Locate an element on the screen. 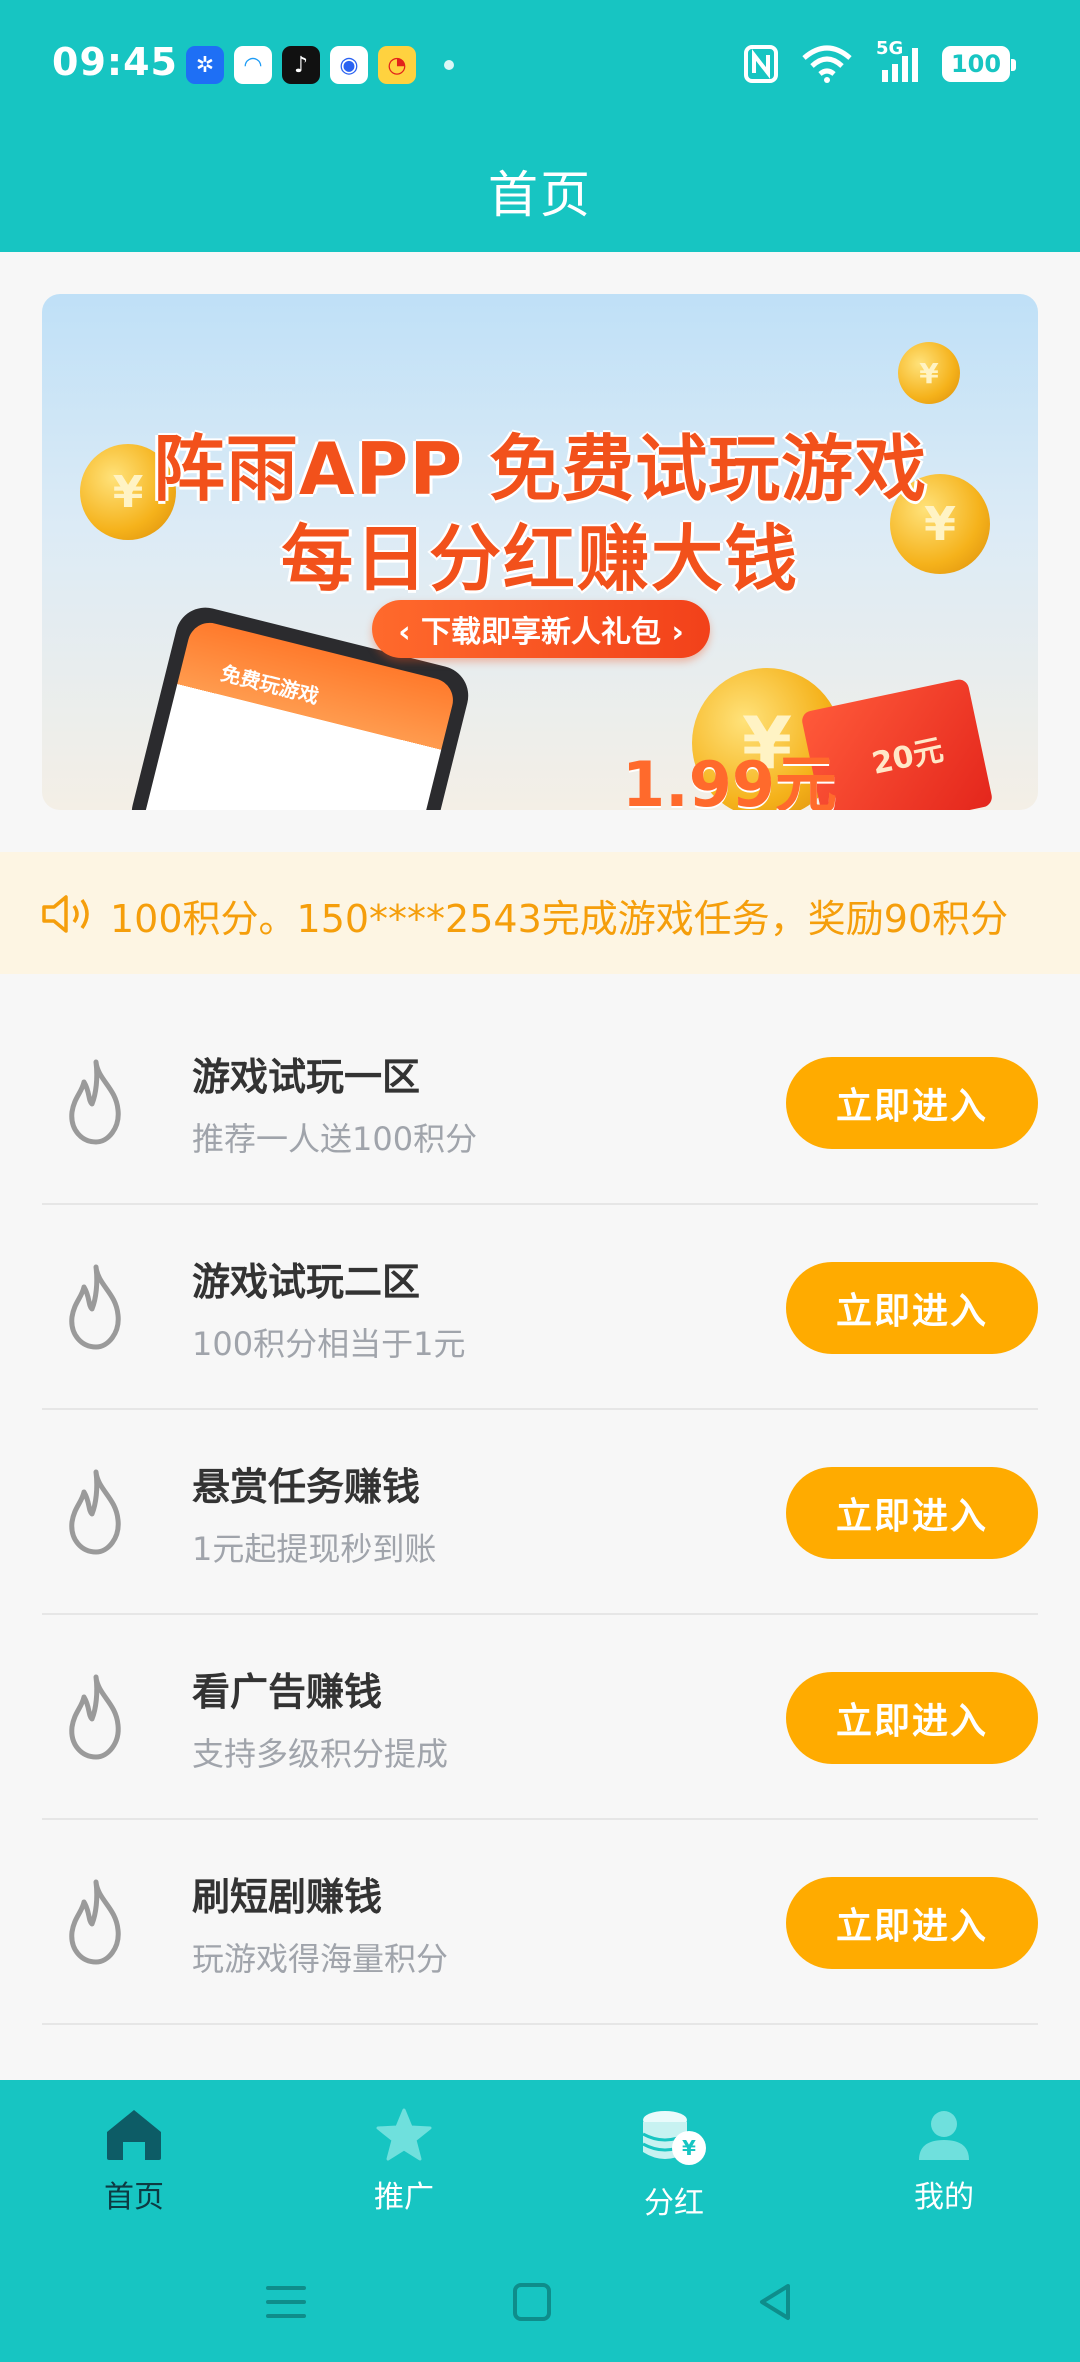 This screenshot has height=2362, width=1080. gold-coin-icon: ¥ is located at coordinates (929, 373).